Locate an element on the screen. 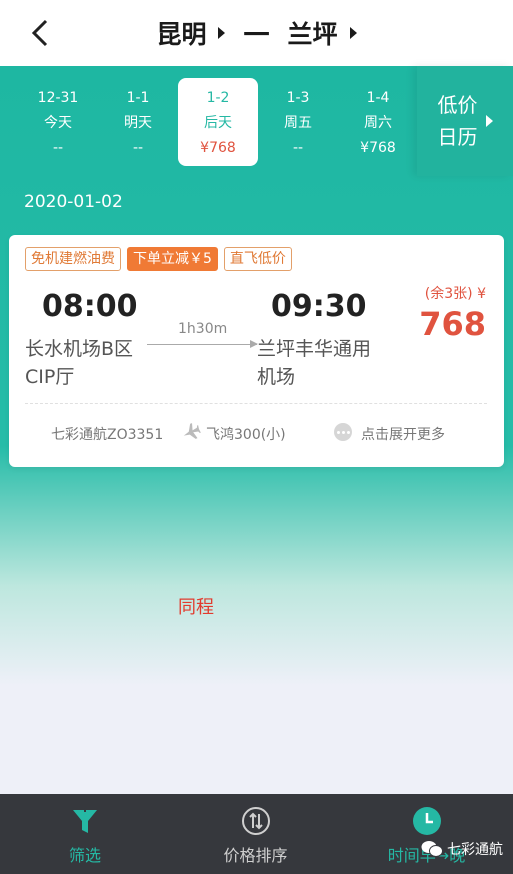 The width and height of the screenshot is (513, 874). date-label: 周六 is located at coordinates (378, 123).